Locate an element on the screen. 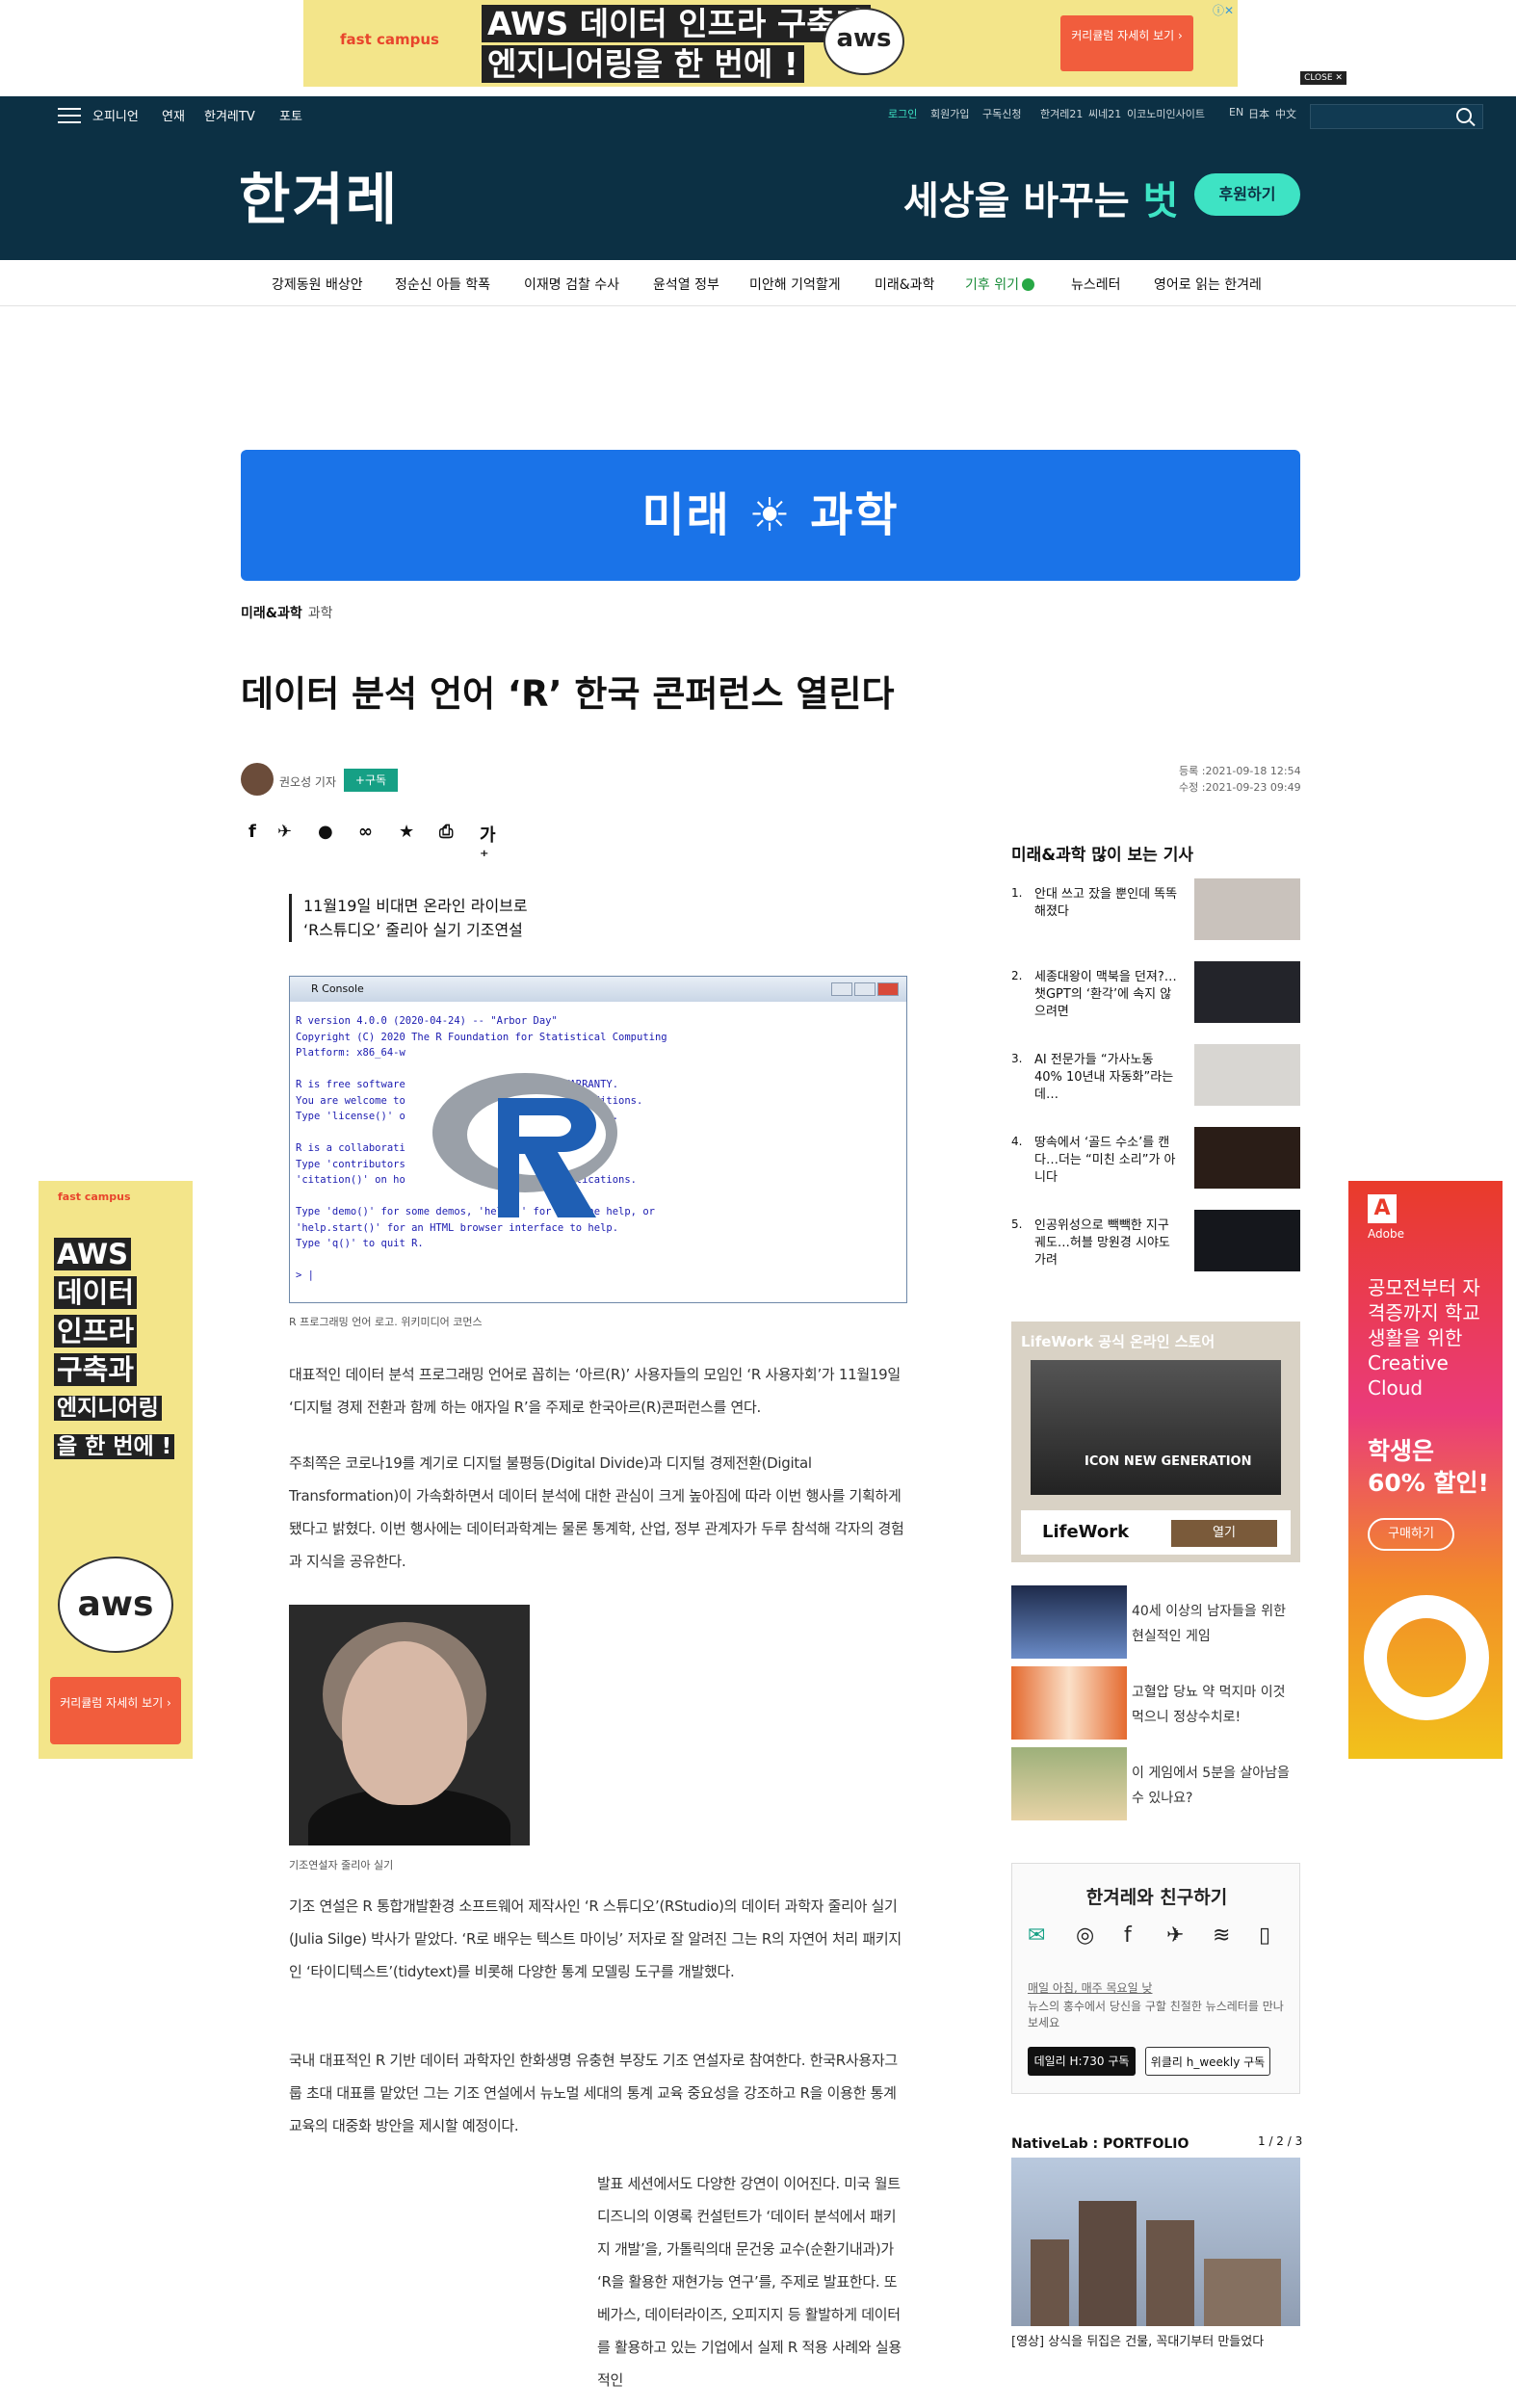 The width and height of the screenshot is (1516, 2408). menu-icon is located at coordinates (69, 116).